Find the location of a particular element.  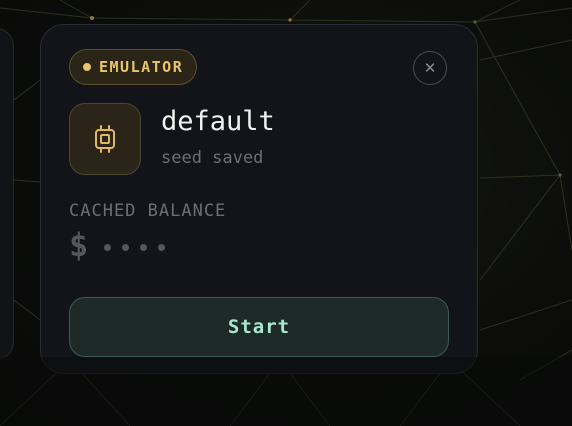

close-button: ✕ is located at coordinates (430, 68).